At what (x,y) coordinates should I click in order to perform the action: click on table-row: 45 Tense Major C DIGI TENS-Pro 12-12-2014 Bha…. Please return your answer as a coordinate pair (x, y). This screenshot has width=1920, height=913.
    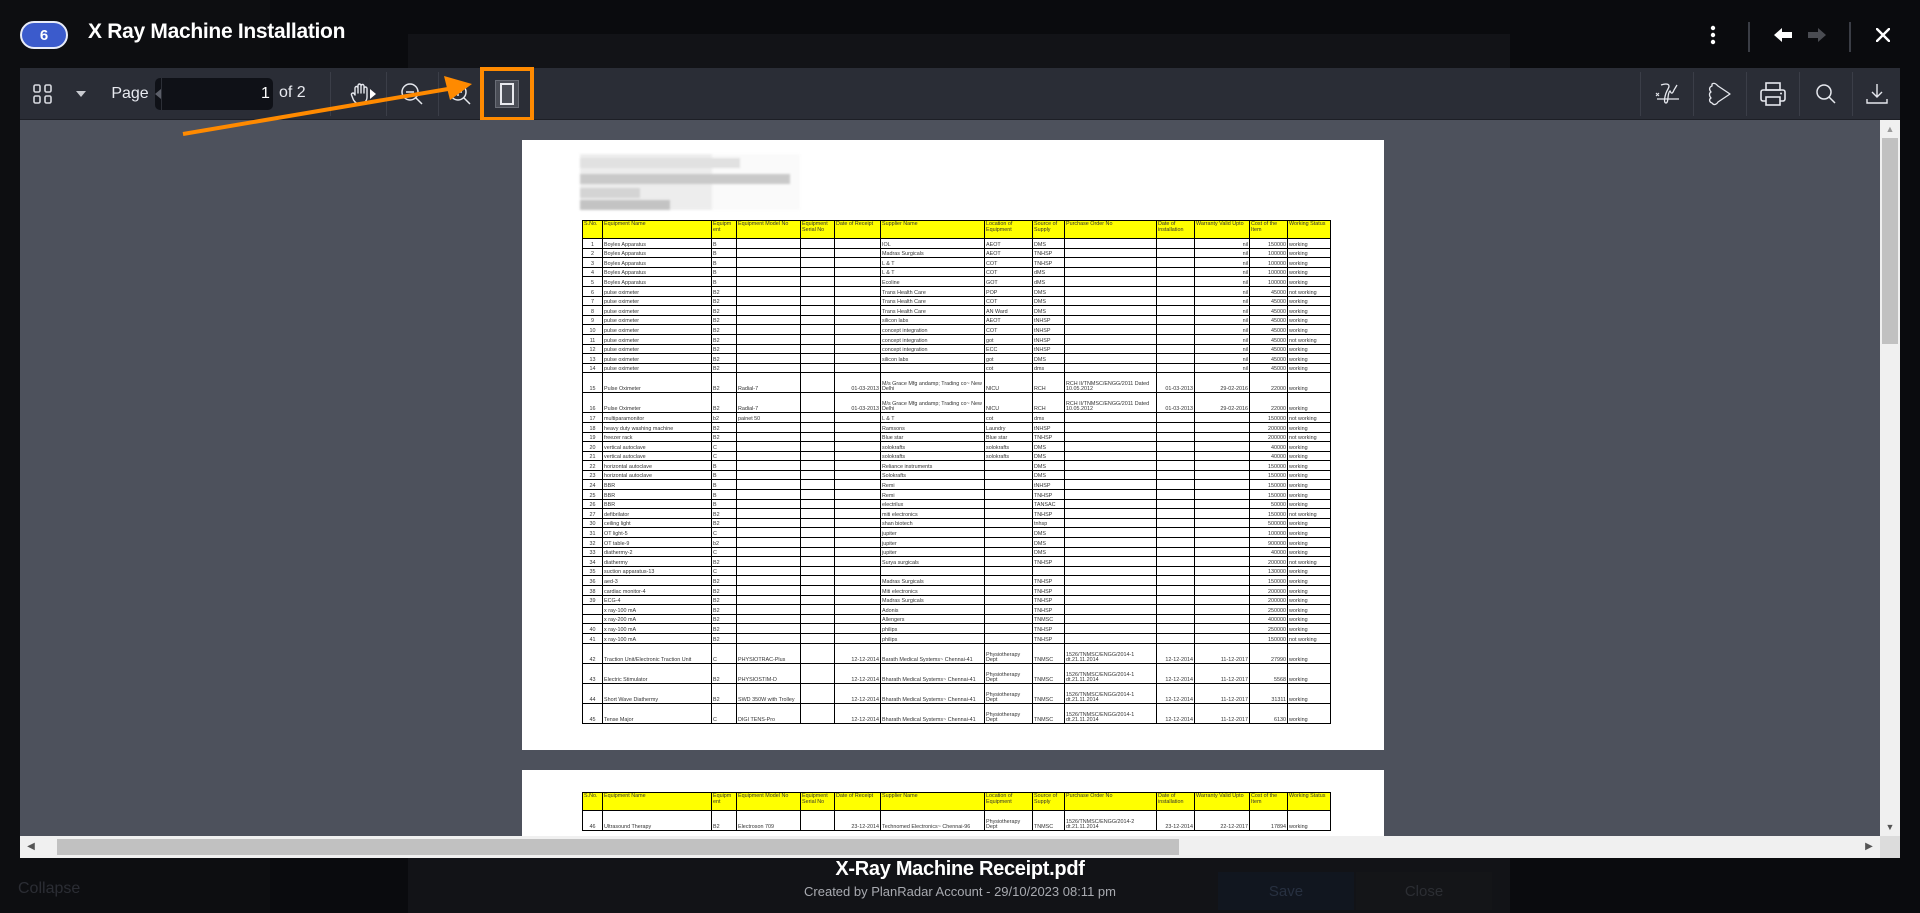
    Looking at the image, I should click on (956, 713).